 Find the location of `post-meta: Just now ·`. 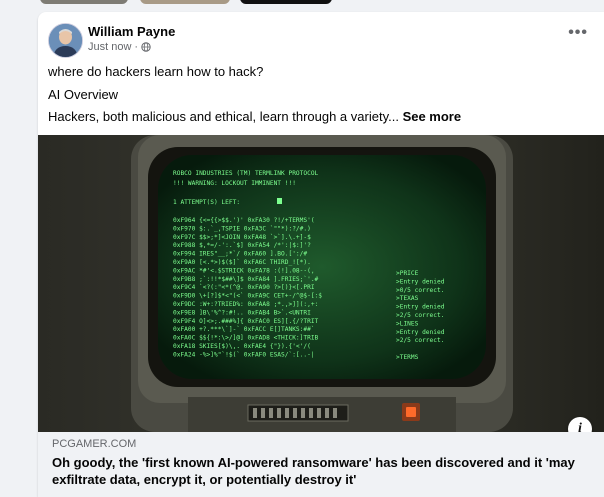

post-meta: Just now · is located at coordinates (119, 47).